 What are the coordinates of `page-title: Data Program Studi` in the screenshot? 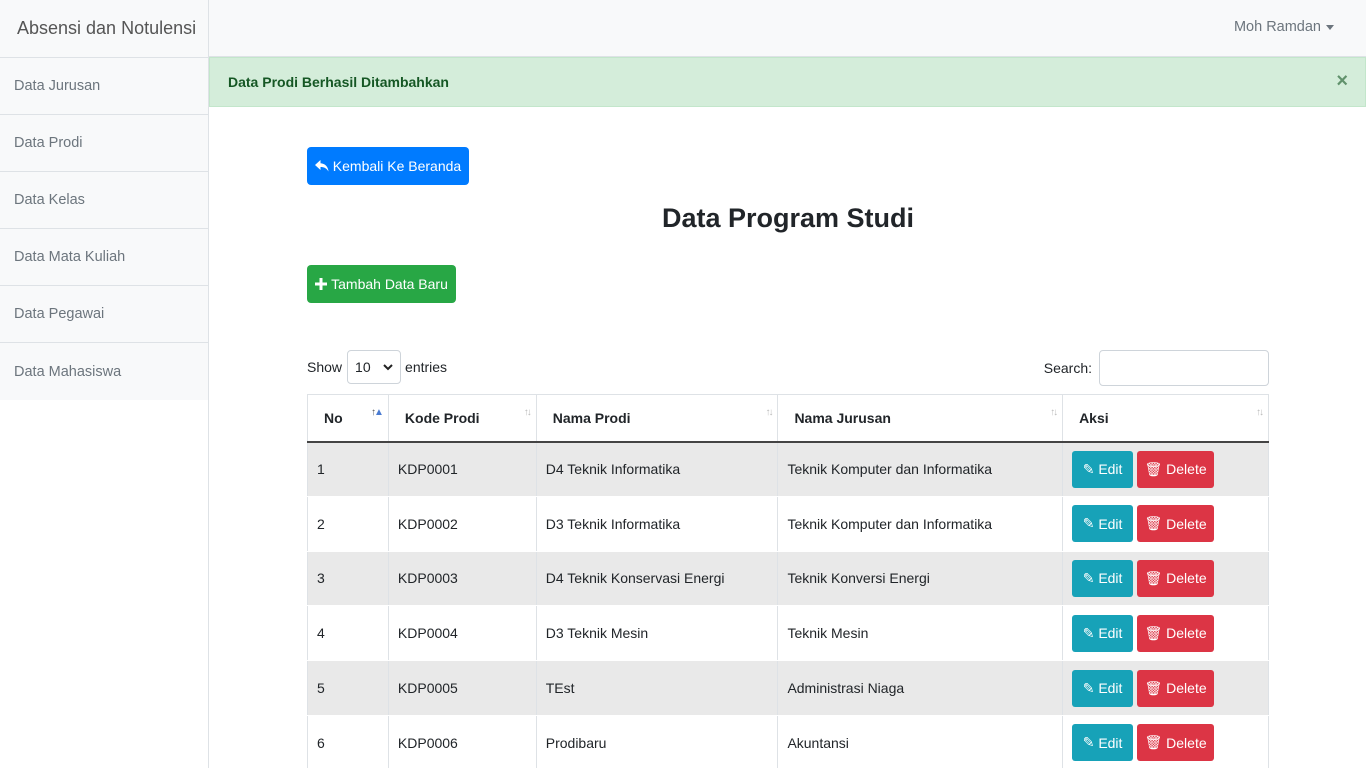 It's located at (788, 218).